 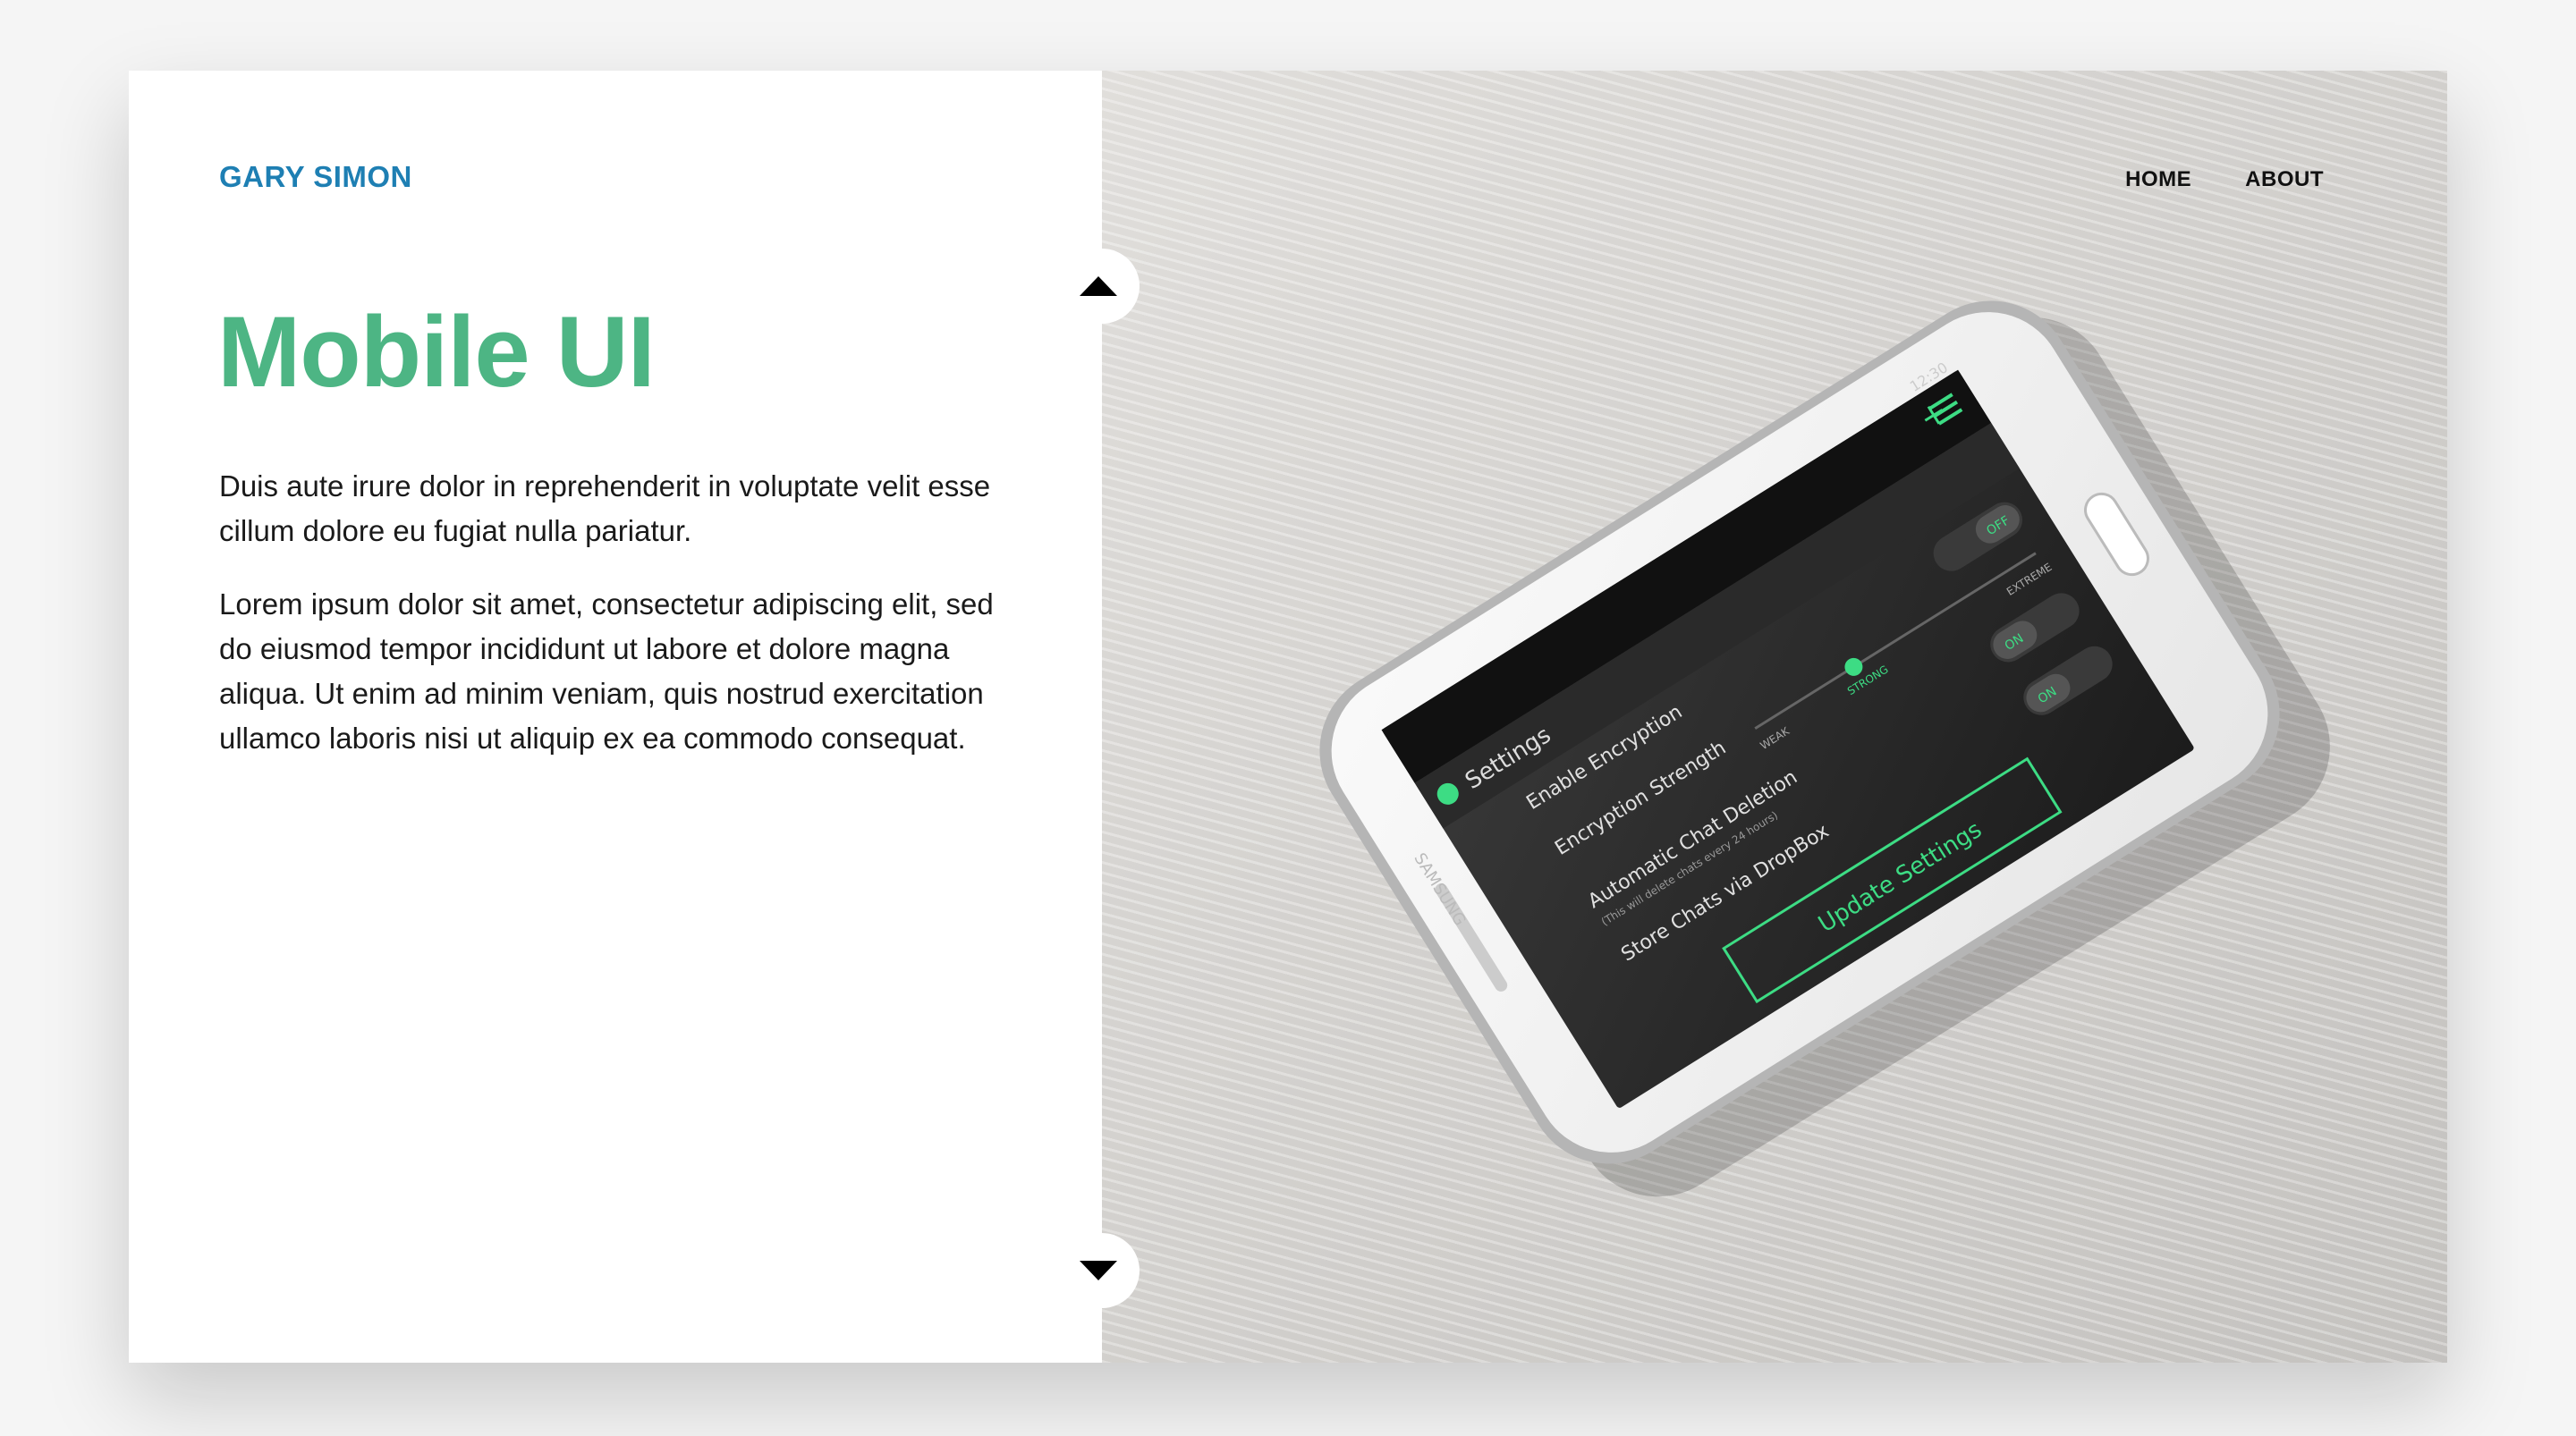 What do you see at coordinates (2224, 179) in the screenshot?
I see `top-nav: HOME ABOUT` at bounding box center [2224, 179].